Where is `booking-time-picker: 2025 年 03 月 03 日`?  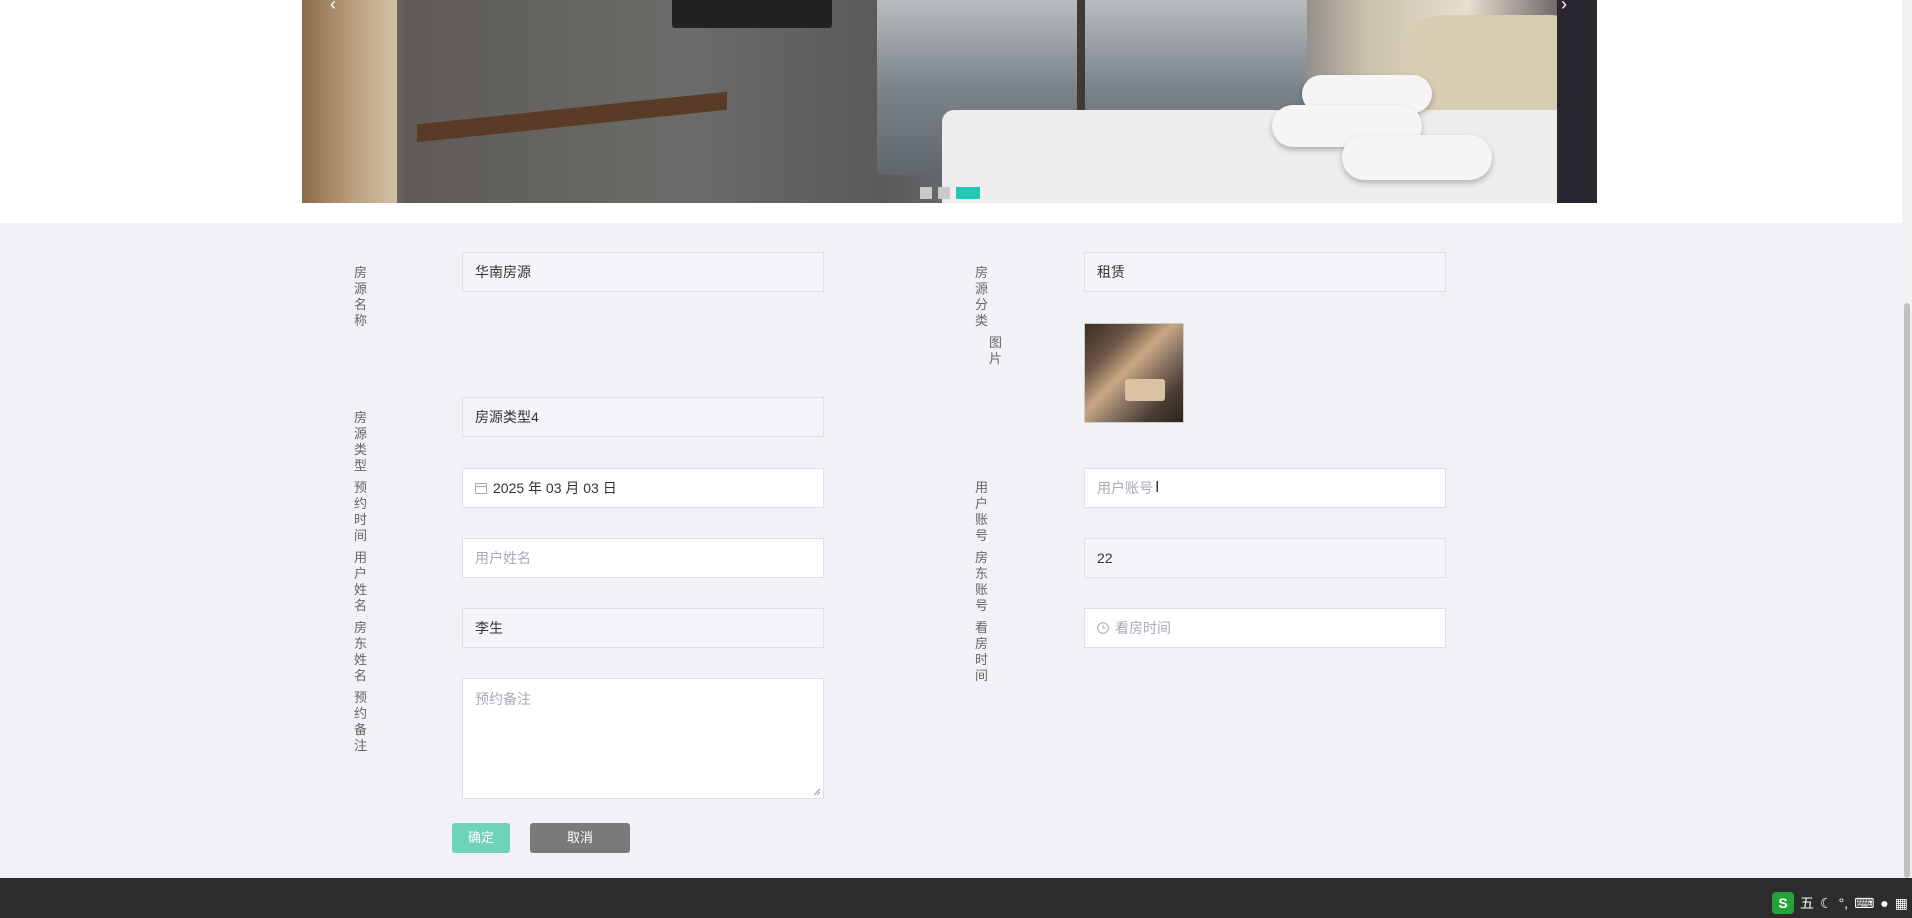 booking-time-picker: 2025 年 03 月 03 日 is located at coordinates (643, 488).